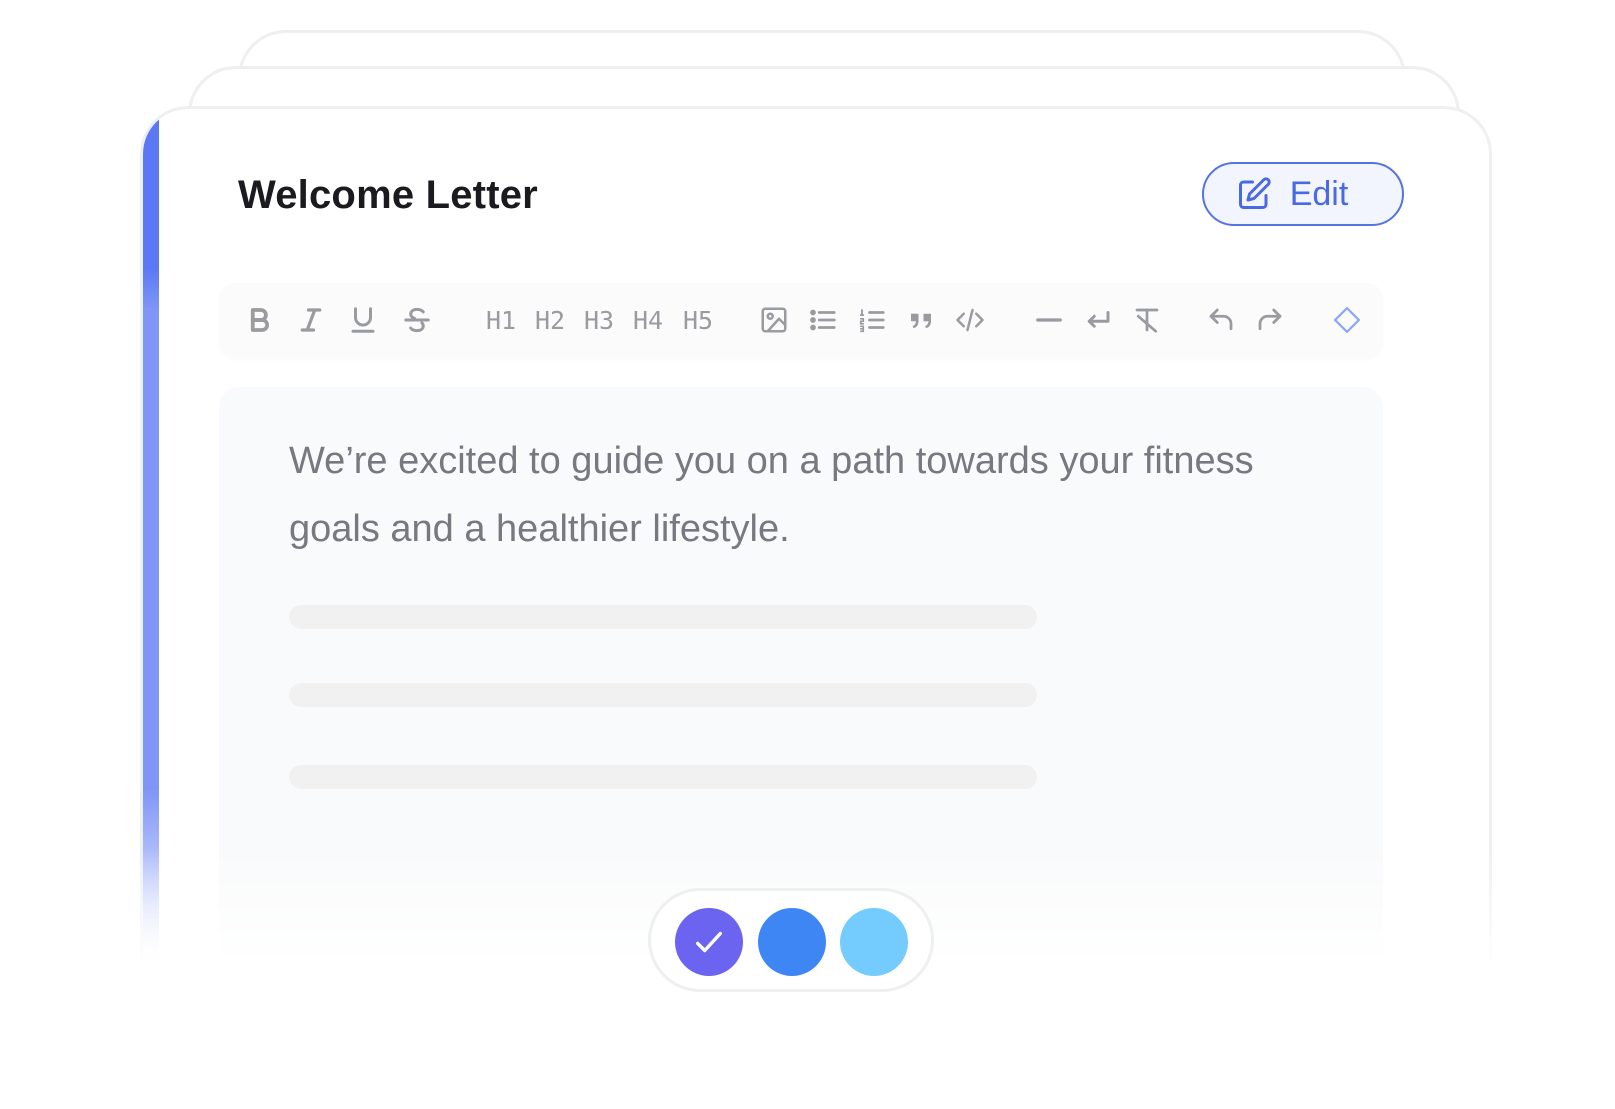 This screenshot has height=1109, width=1615. I want to click on strikethrough-button, so click(417, 320).